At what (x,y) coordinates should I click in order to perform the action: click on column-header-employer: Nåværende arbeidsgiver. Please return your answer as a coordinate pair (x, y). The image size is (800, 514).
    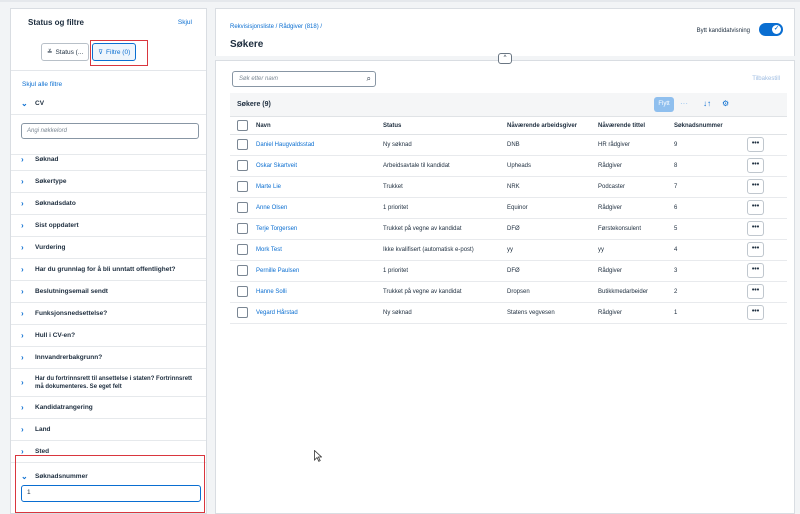
    Looking at the image, I should click on (542, 126).